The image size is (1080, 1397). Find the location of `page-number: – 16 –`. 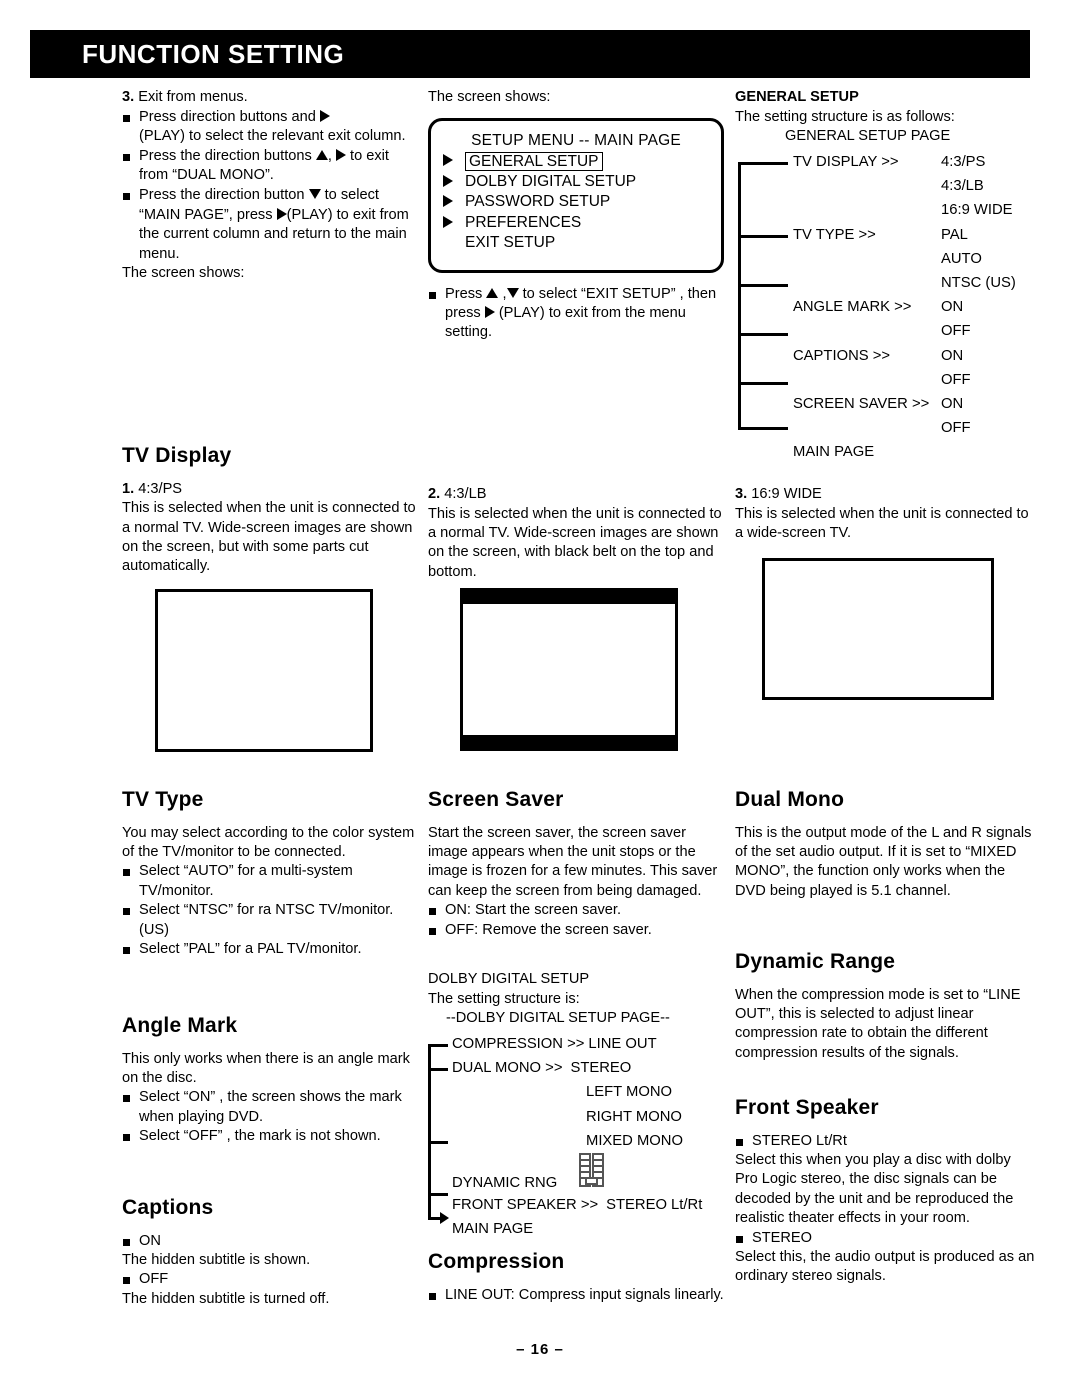

page-number: – 16 – is located at coordinates (540, 1349).